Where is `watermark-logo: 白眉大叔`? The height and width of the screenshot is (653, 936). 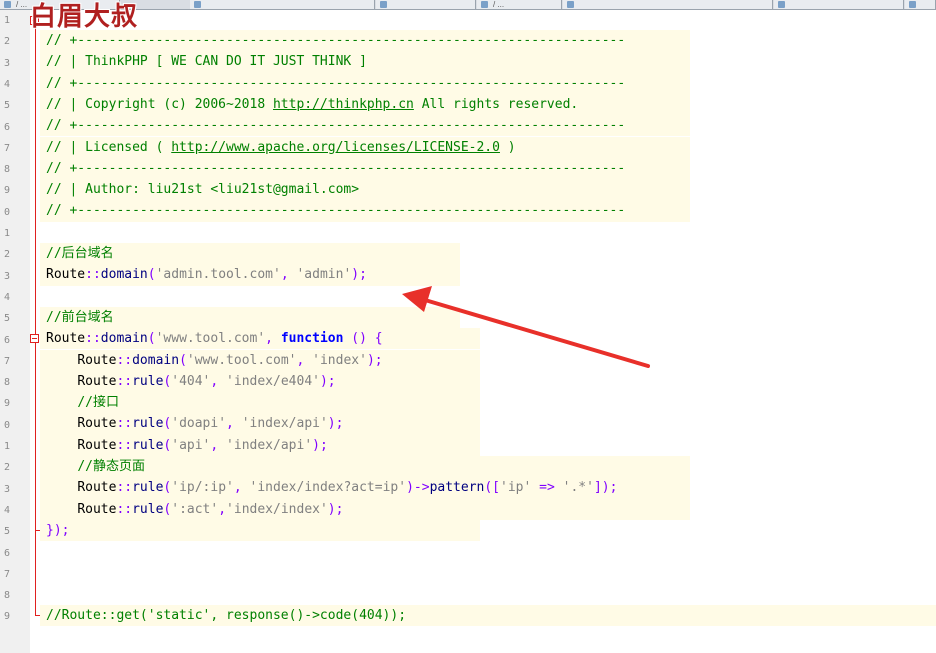
watermark-logo: 白眉大叔 is located at coordinates (84, 17).